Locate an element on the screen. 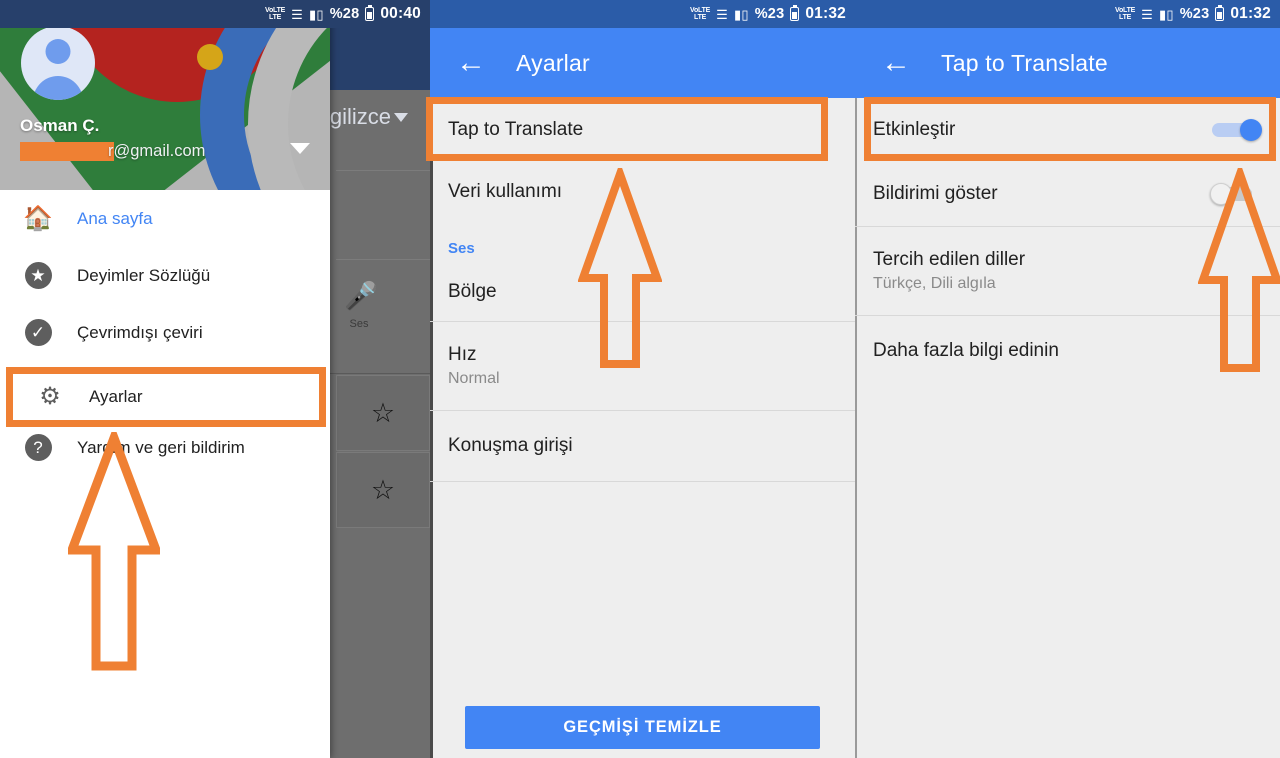 This screenshot has width=1280, height=758. settings-row-etkinlestir: Etkinleştir is located at coordinates (1067, 130).